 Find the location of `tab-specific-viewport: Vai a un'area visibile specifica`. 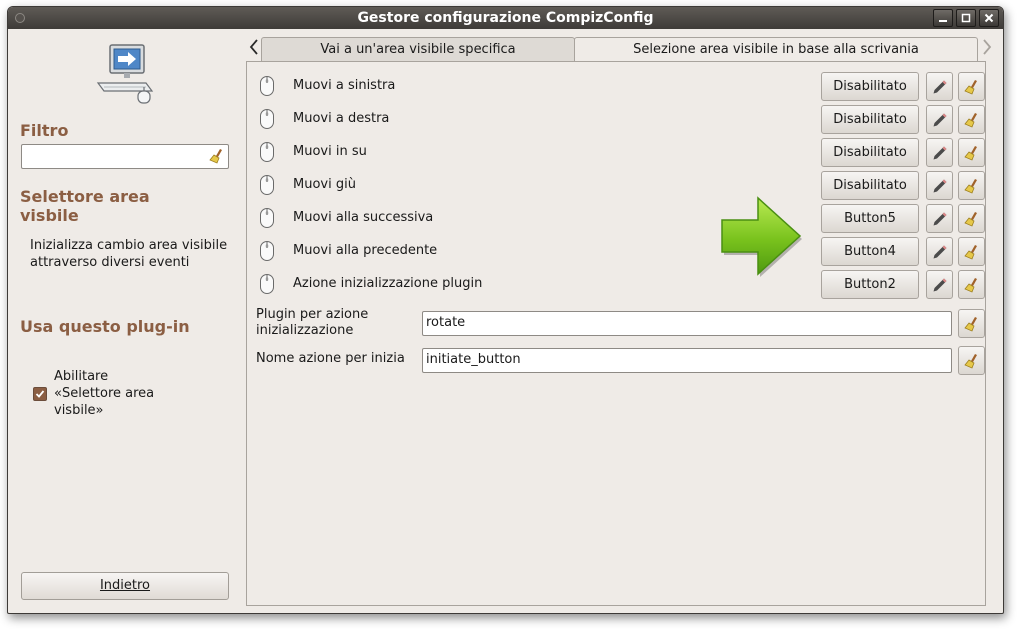

tab-specific-viewport: Vai a un'area visibile specifica is located at coordinates (418, 49).